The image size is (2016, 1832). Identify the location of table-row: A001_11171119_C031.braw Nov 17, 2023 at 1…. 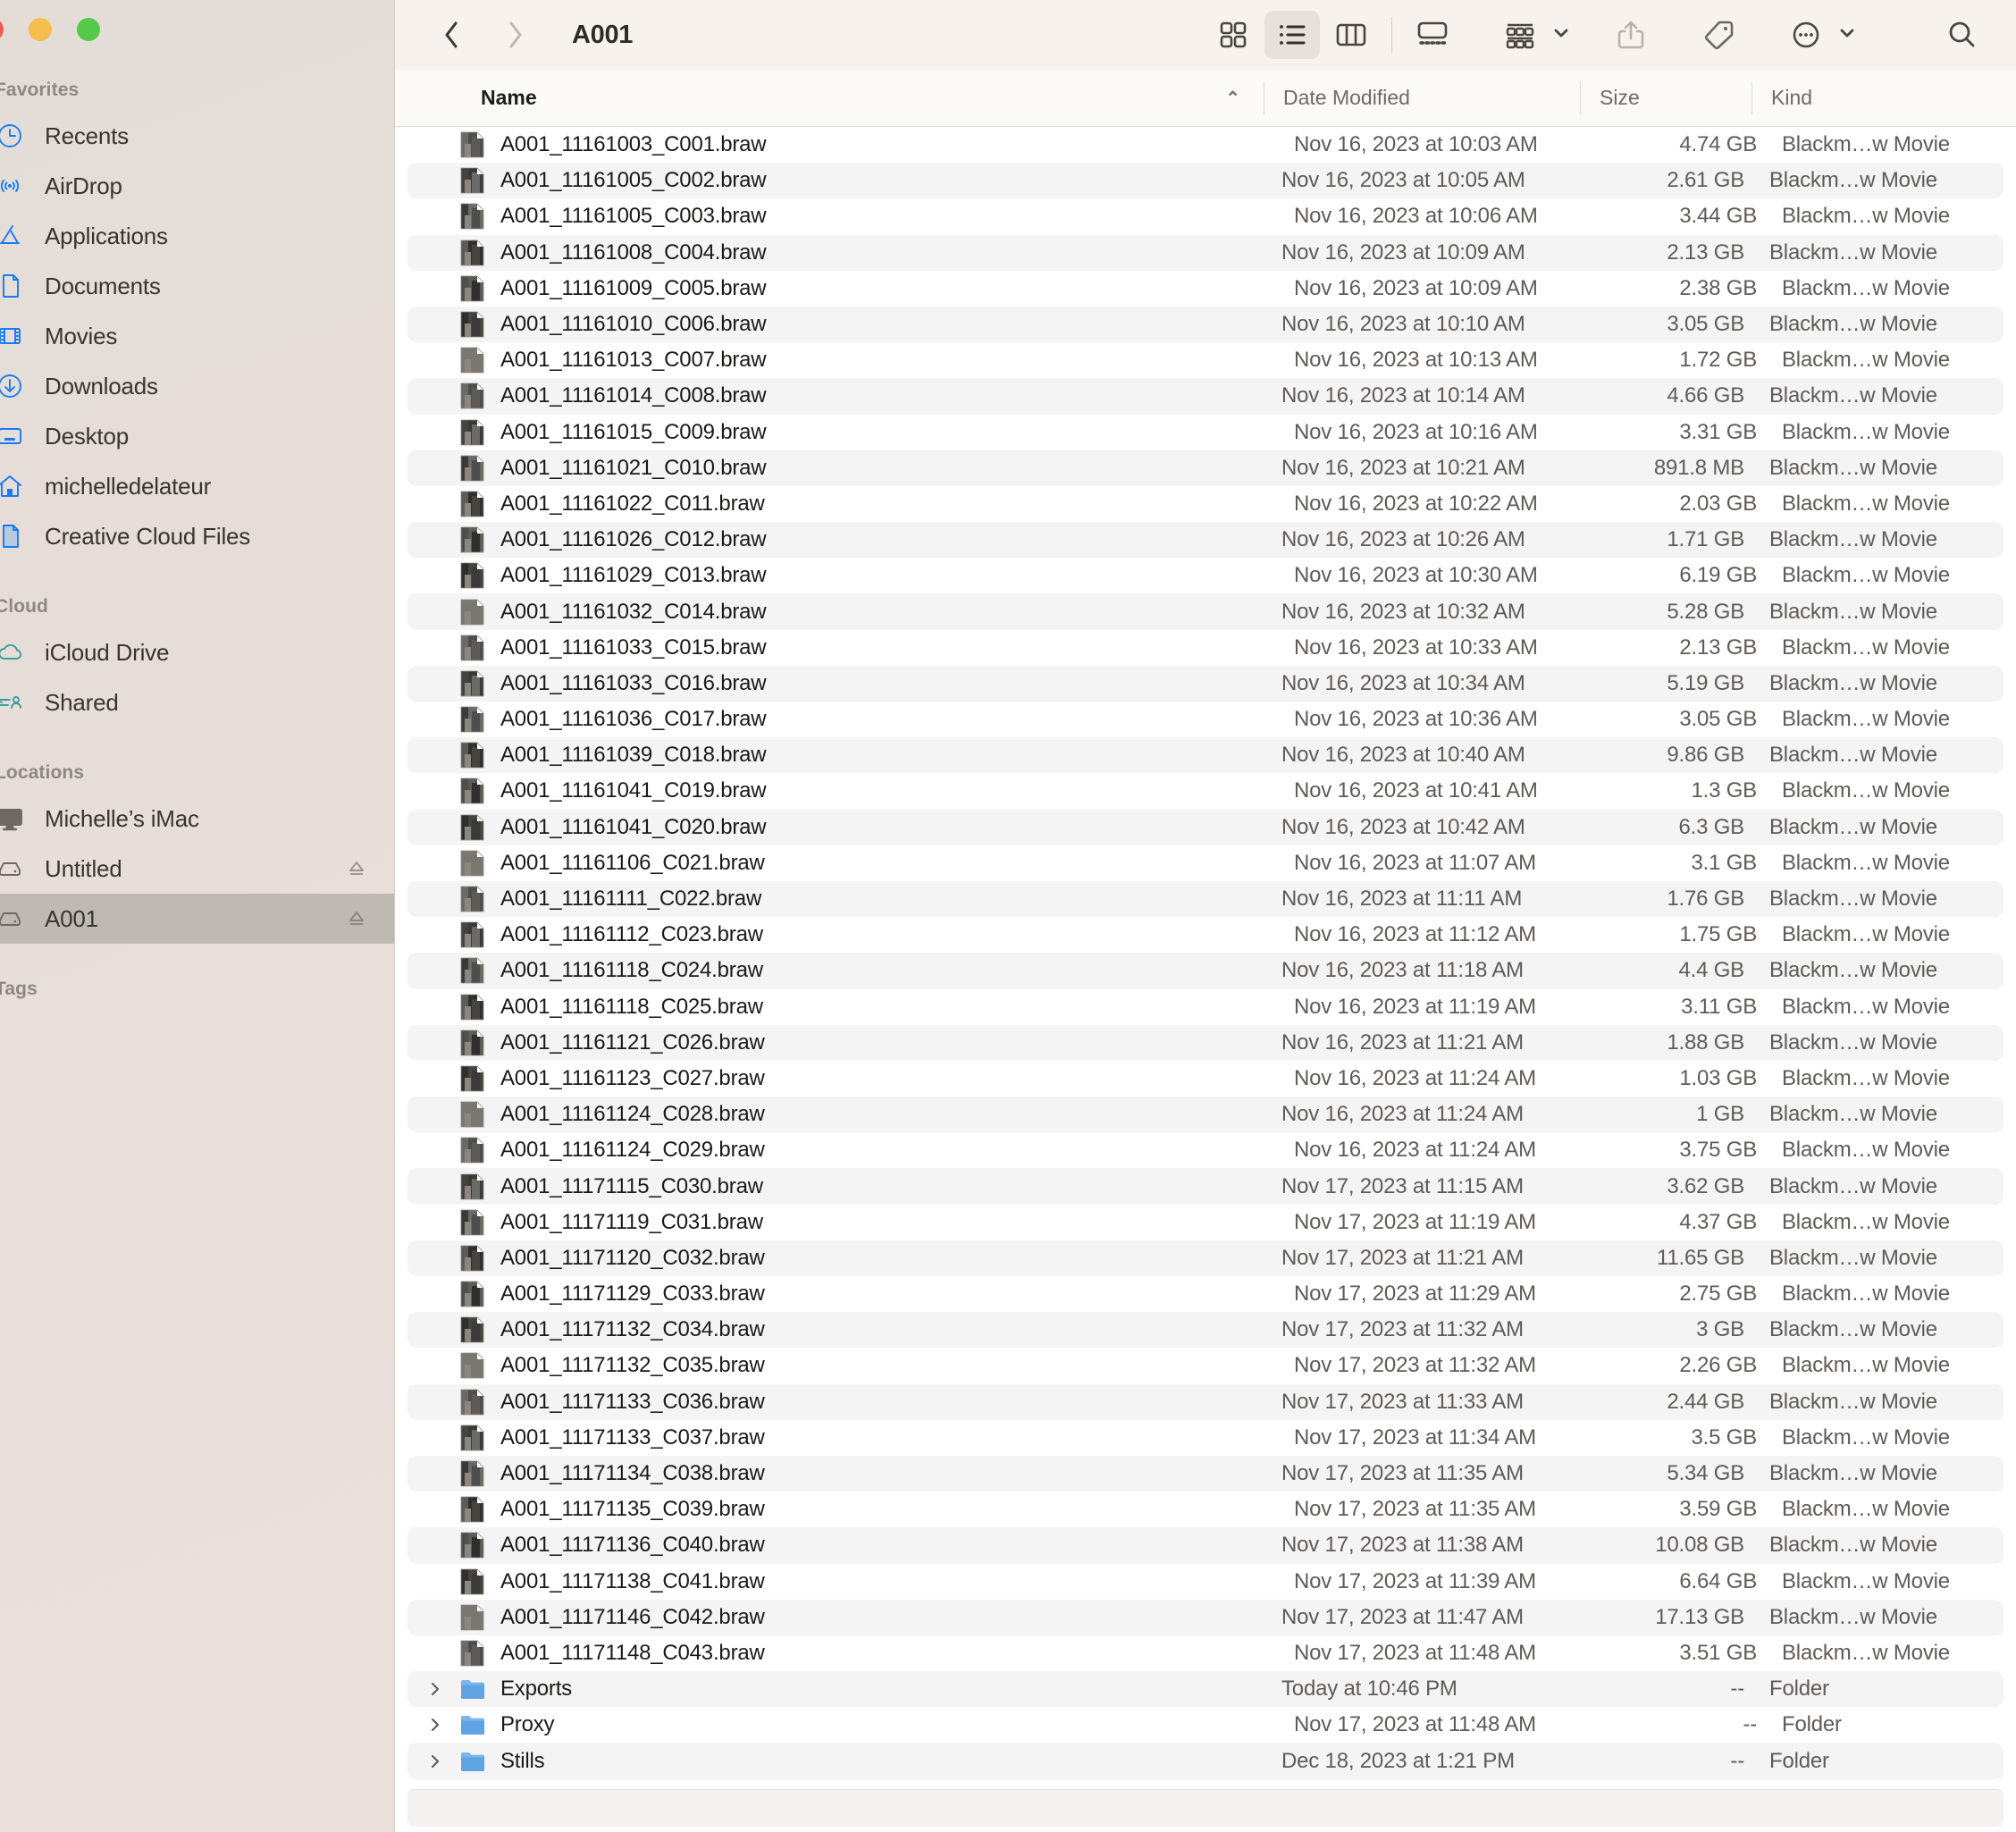
(1205, 1222).